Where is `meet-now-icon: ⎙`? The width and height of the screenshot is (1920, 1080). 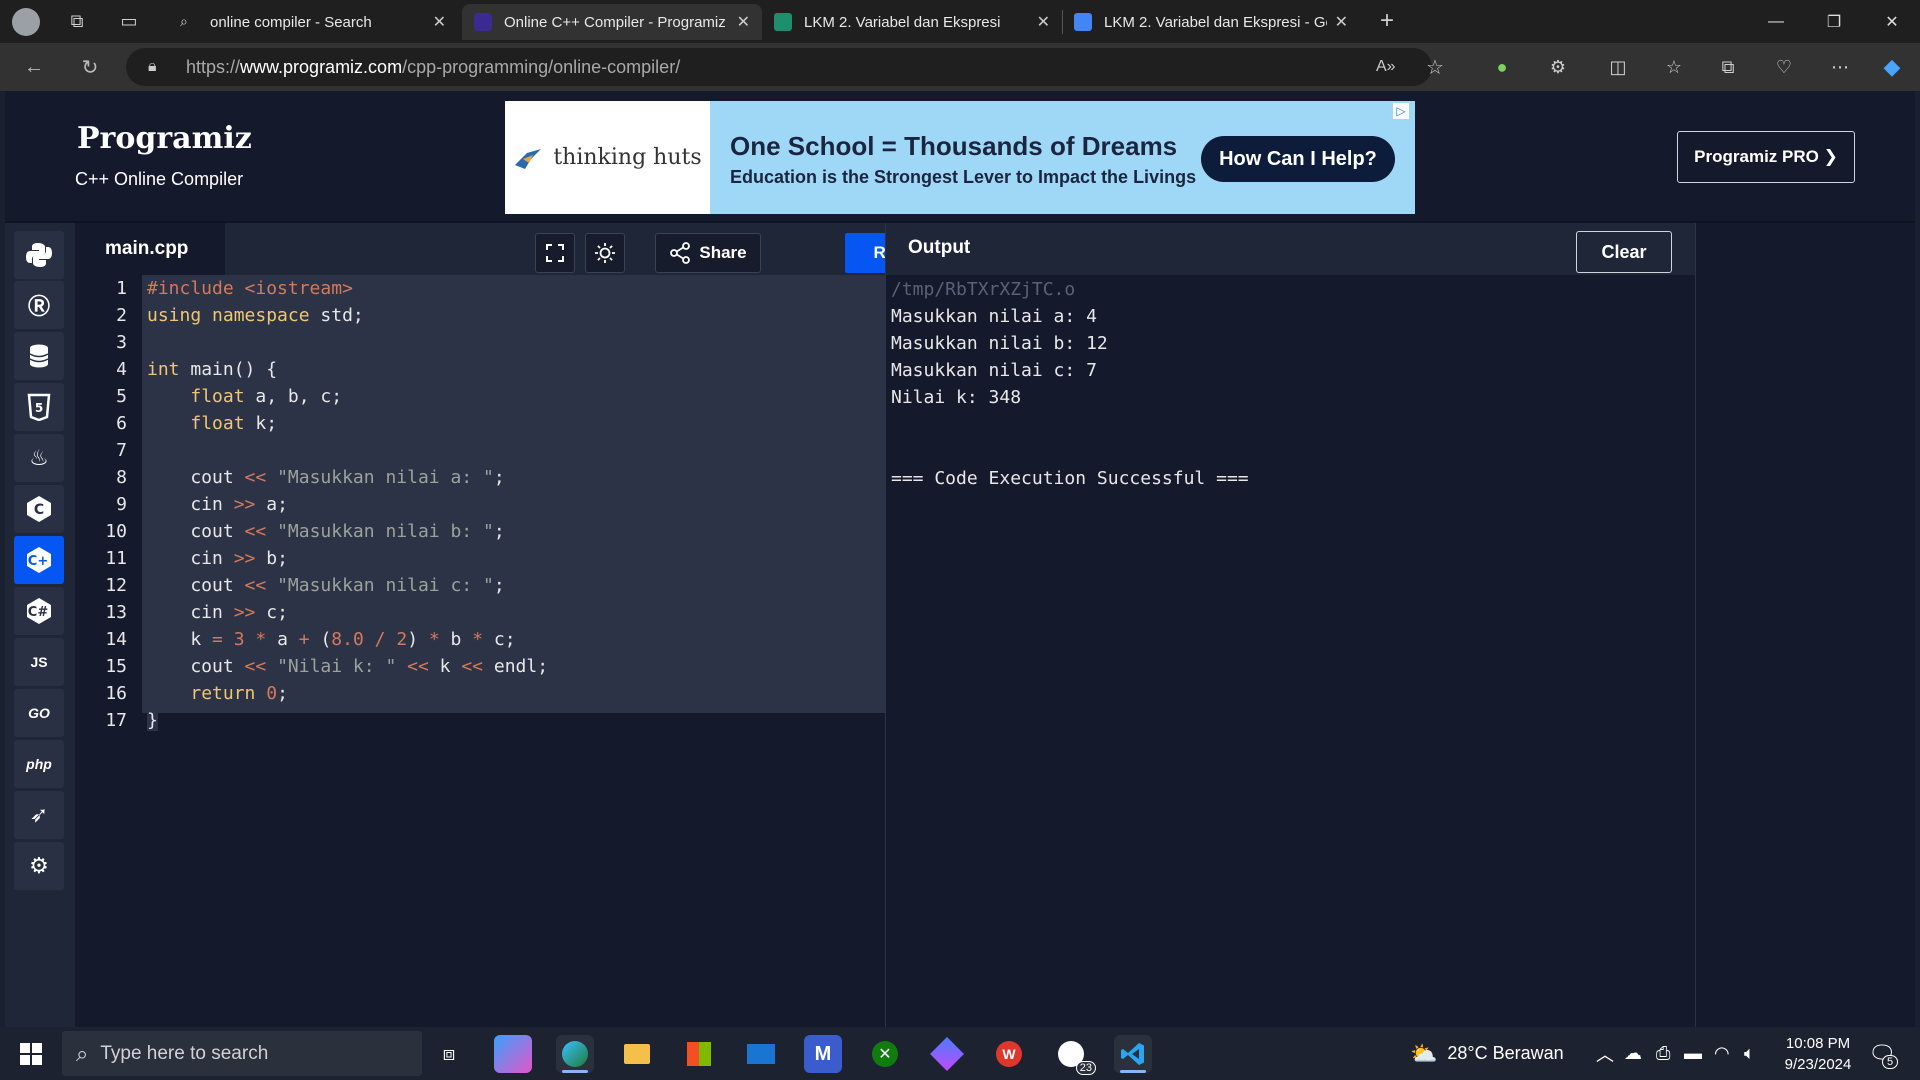 meet-now-icon: ⎙ is located at coordinates (1663, 1053).